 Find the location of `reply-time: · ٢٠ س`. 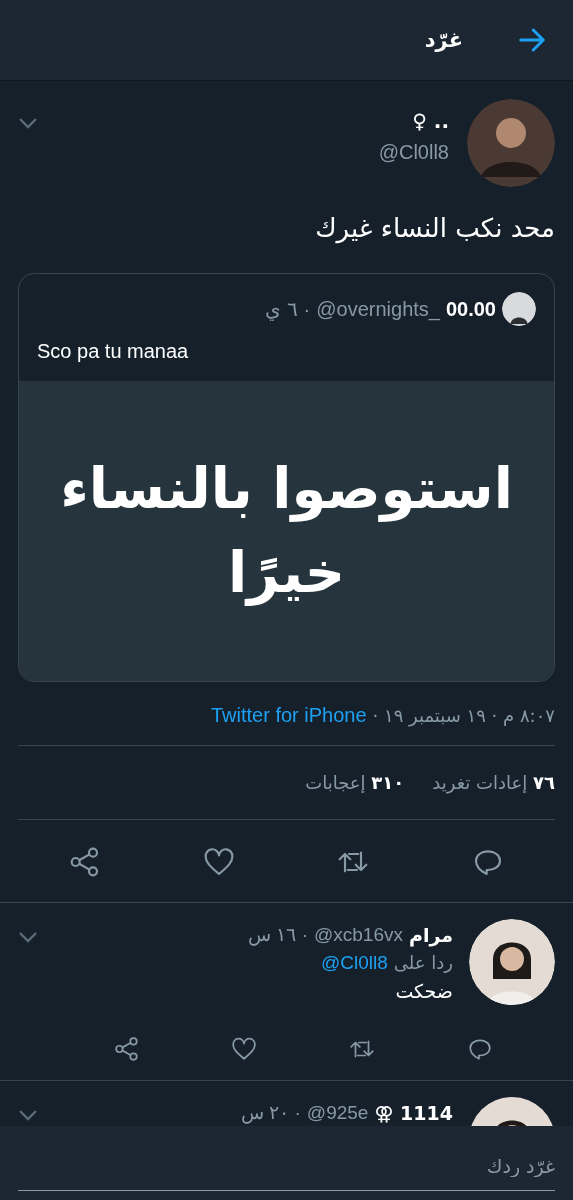

reply-time: · ٢٠ س is located at coordinates (270, 1112).